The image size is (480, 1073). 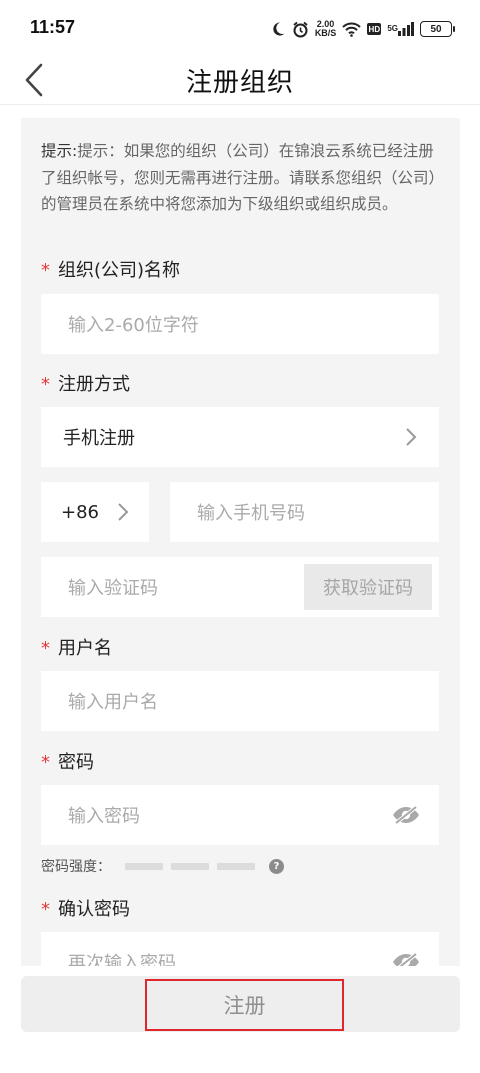 What do you see at coordinates (240, 324) in the screenshot?
I see `org-name-input: 输入2-60位字符` at bounding box center [240, 324].